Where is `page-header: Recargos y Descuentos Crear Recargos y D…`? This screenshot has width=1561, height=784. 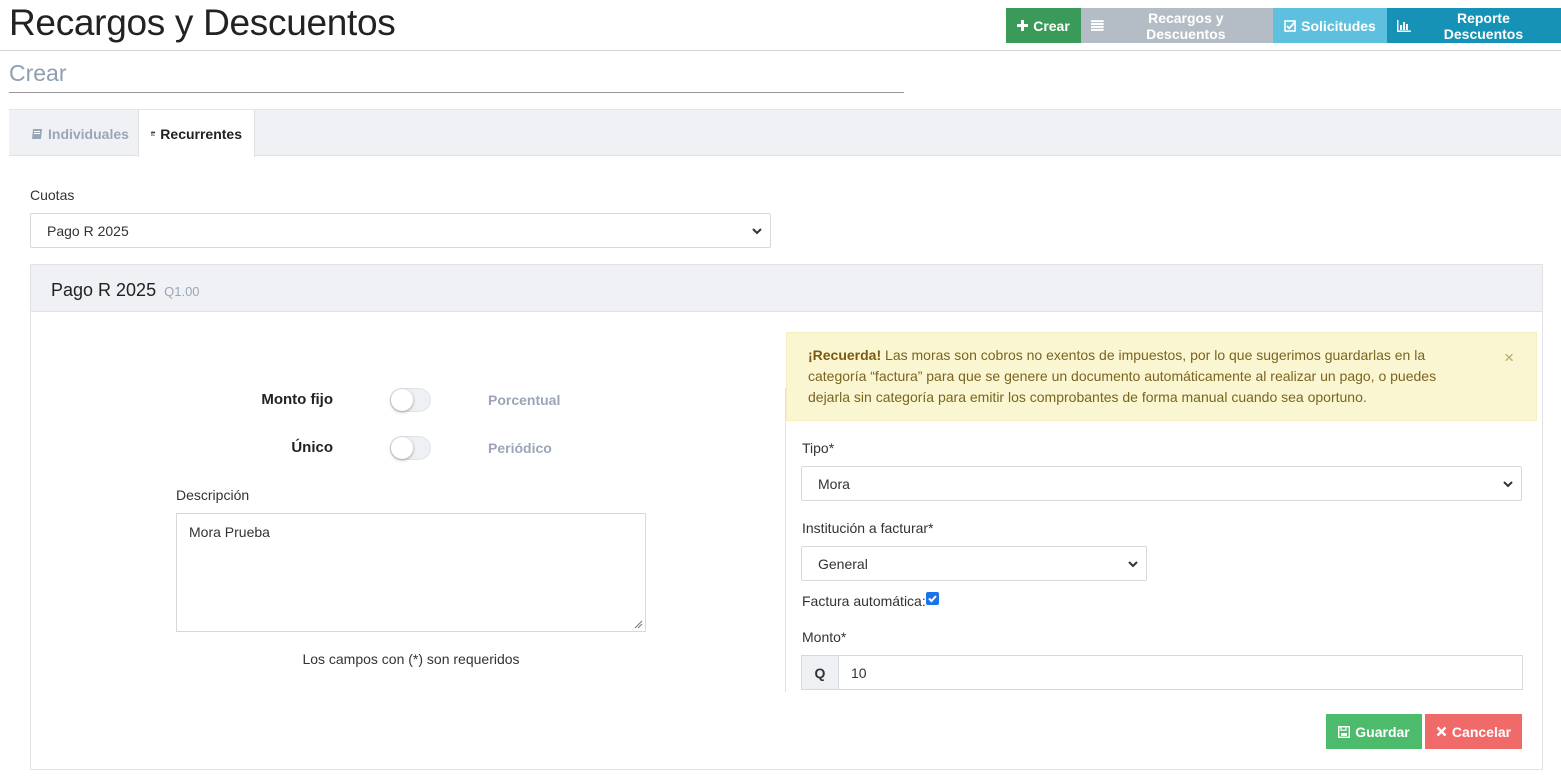 page-header: Recargos y Descuentos Crear Recargos y D… is located at coordinates (780, 25).